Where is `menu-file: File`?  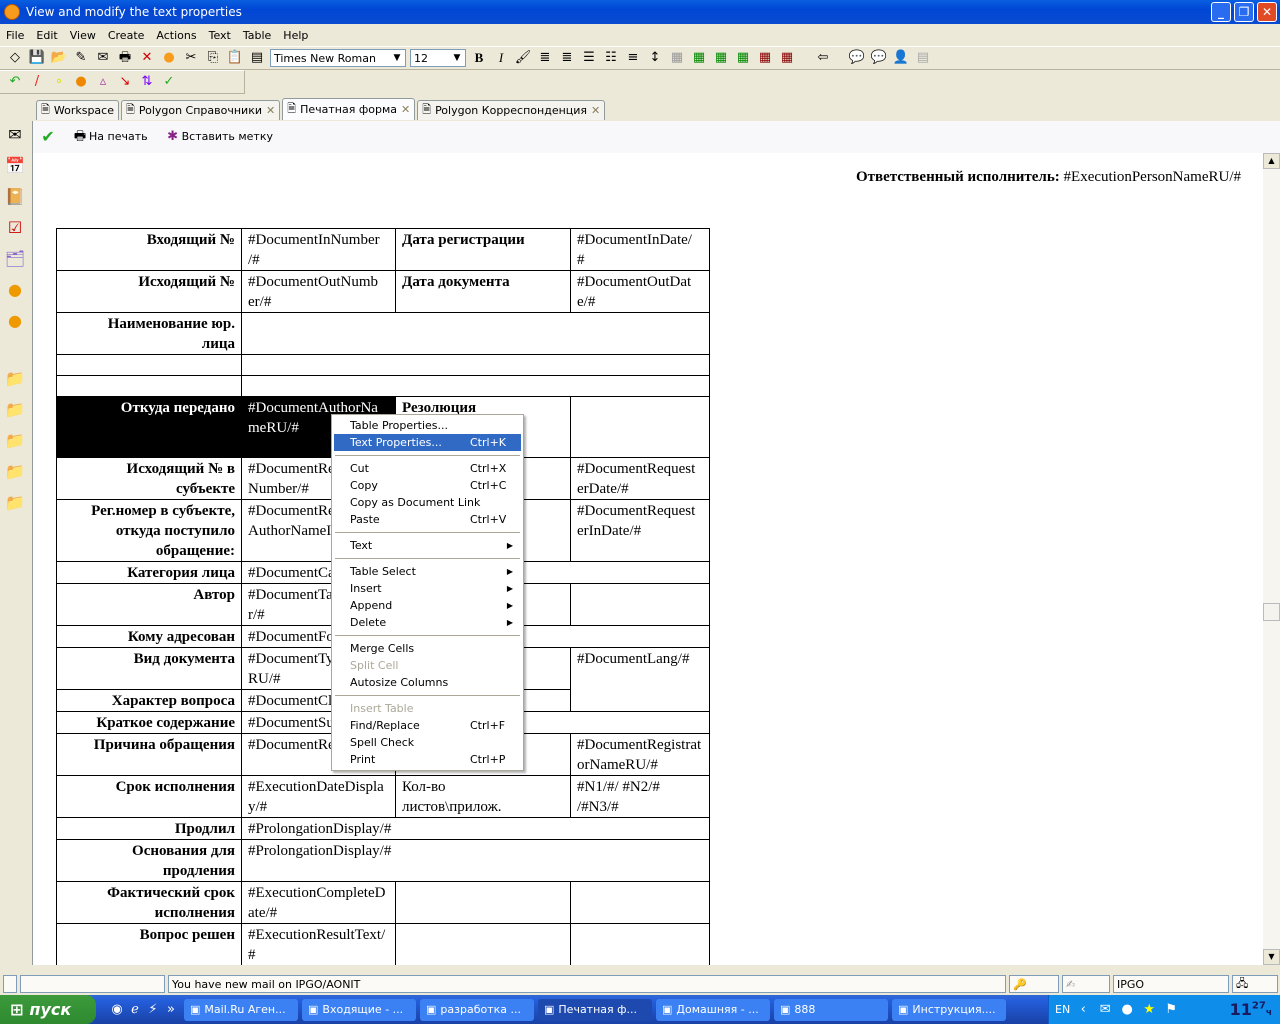
menu-file: File is located at coordinates (15, 35).